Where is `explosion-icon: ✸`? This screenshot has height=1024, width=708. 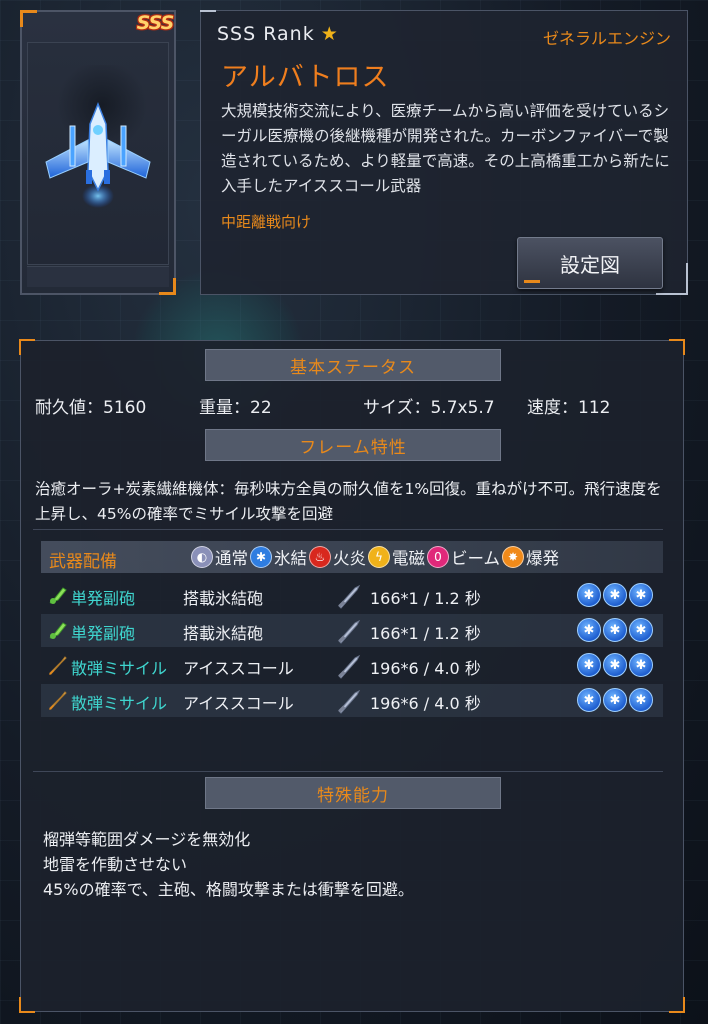
explosion-icon: ✸ is located at coordinates (513, 557).